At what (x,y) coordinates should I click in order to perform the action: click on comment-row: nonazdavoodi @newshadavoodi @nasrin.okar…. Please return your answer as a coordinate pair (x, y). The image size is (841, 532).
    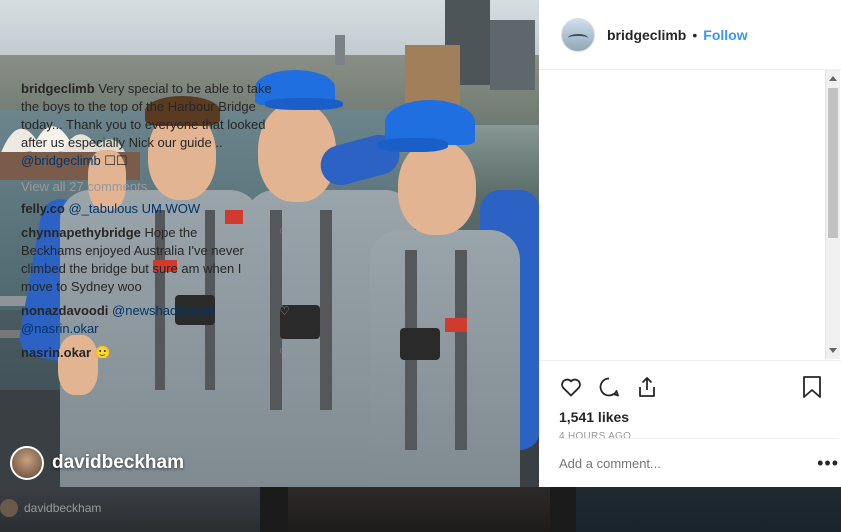
    Looking at the image, I should click on (156, 320).